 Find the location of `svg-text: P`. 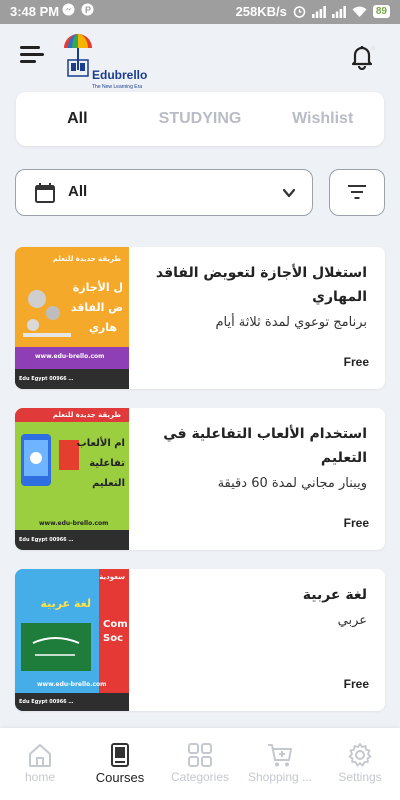

svg-text: P is located at coordinates (88, 10).